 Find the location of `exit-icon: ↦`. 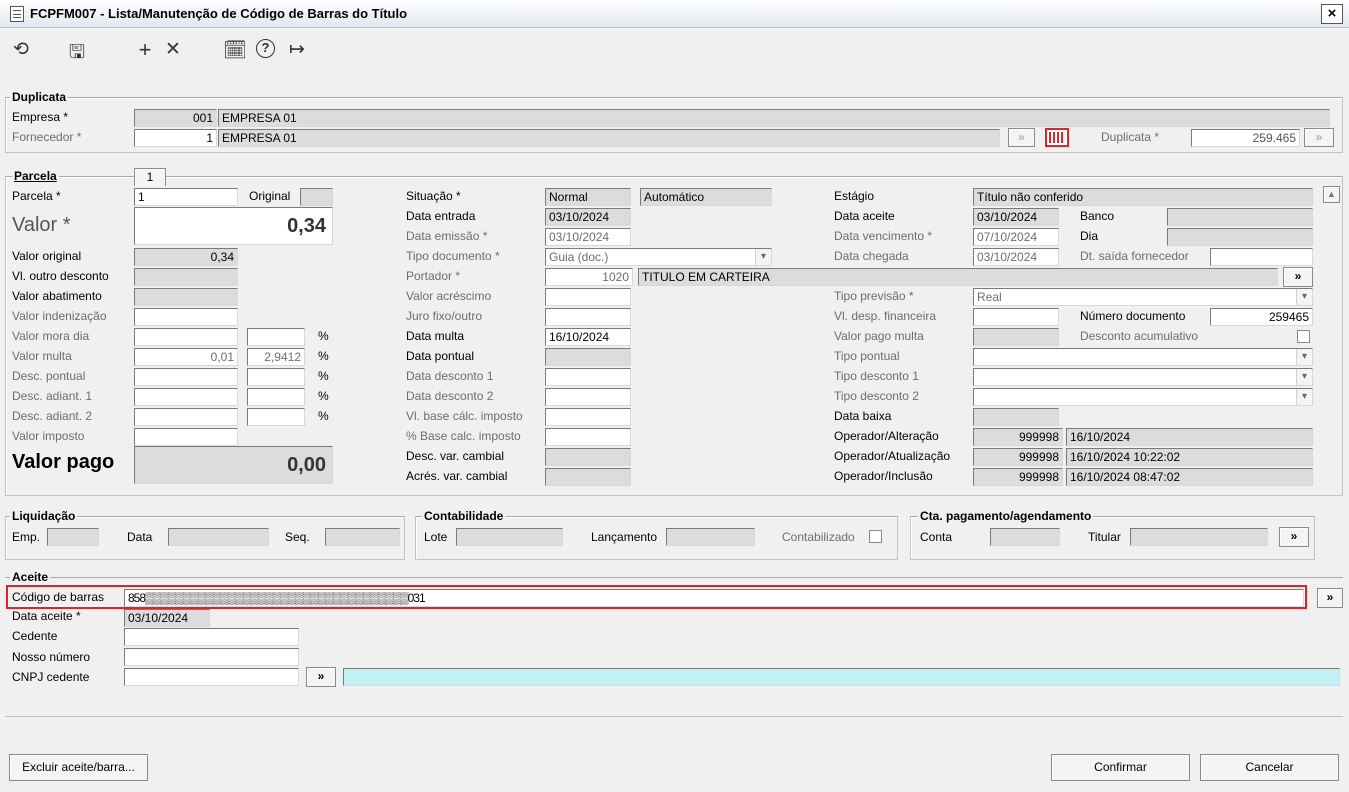

exit-icon: ↦ is located at coordinates (297, 49).